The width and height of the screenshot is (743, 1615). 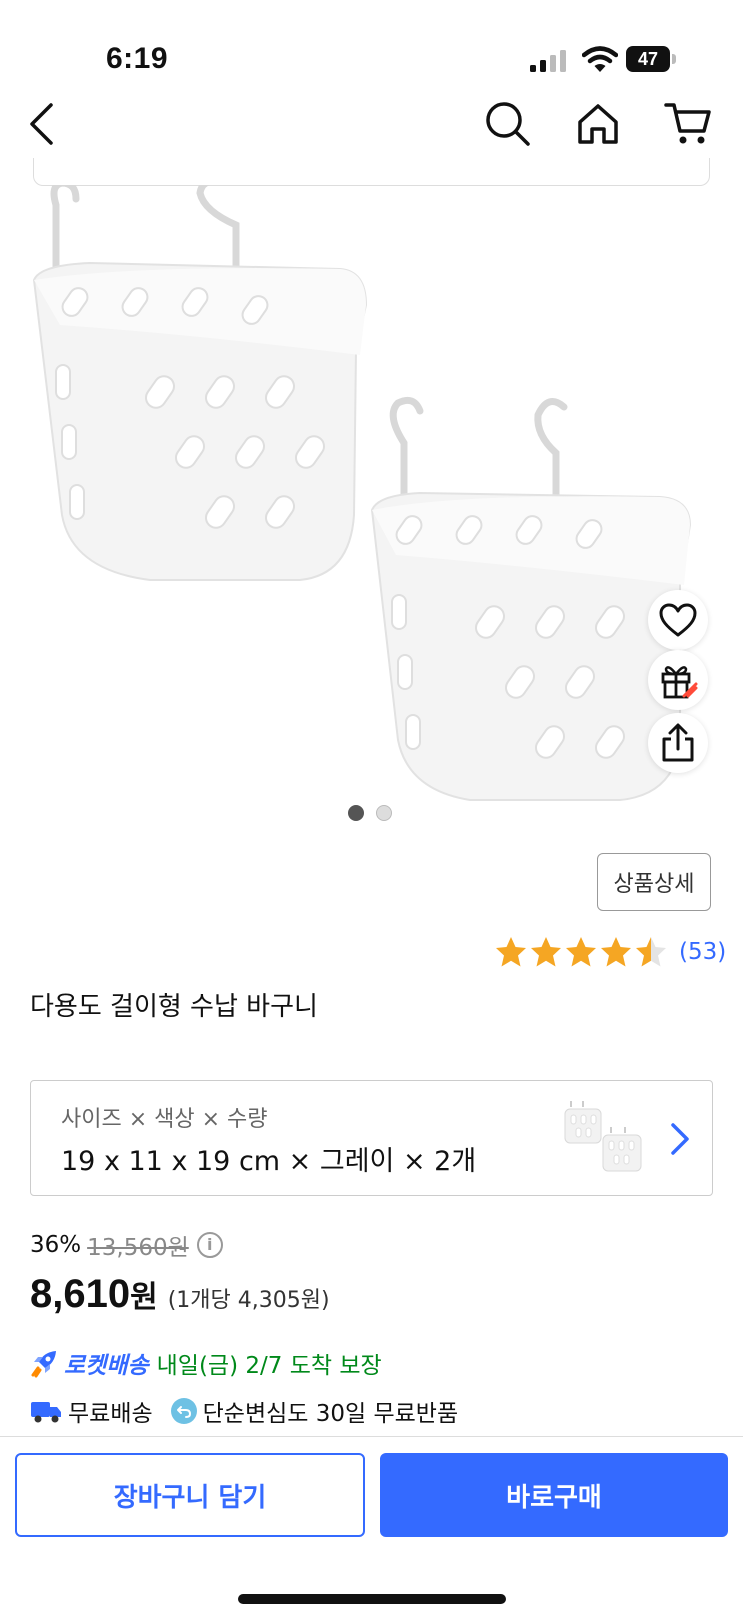 I want to click on half-star-icon, so click(x=651, y=952).